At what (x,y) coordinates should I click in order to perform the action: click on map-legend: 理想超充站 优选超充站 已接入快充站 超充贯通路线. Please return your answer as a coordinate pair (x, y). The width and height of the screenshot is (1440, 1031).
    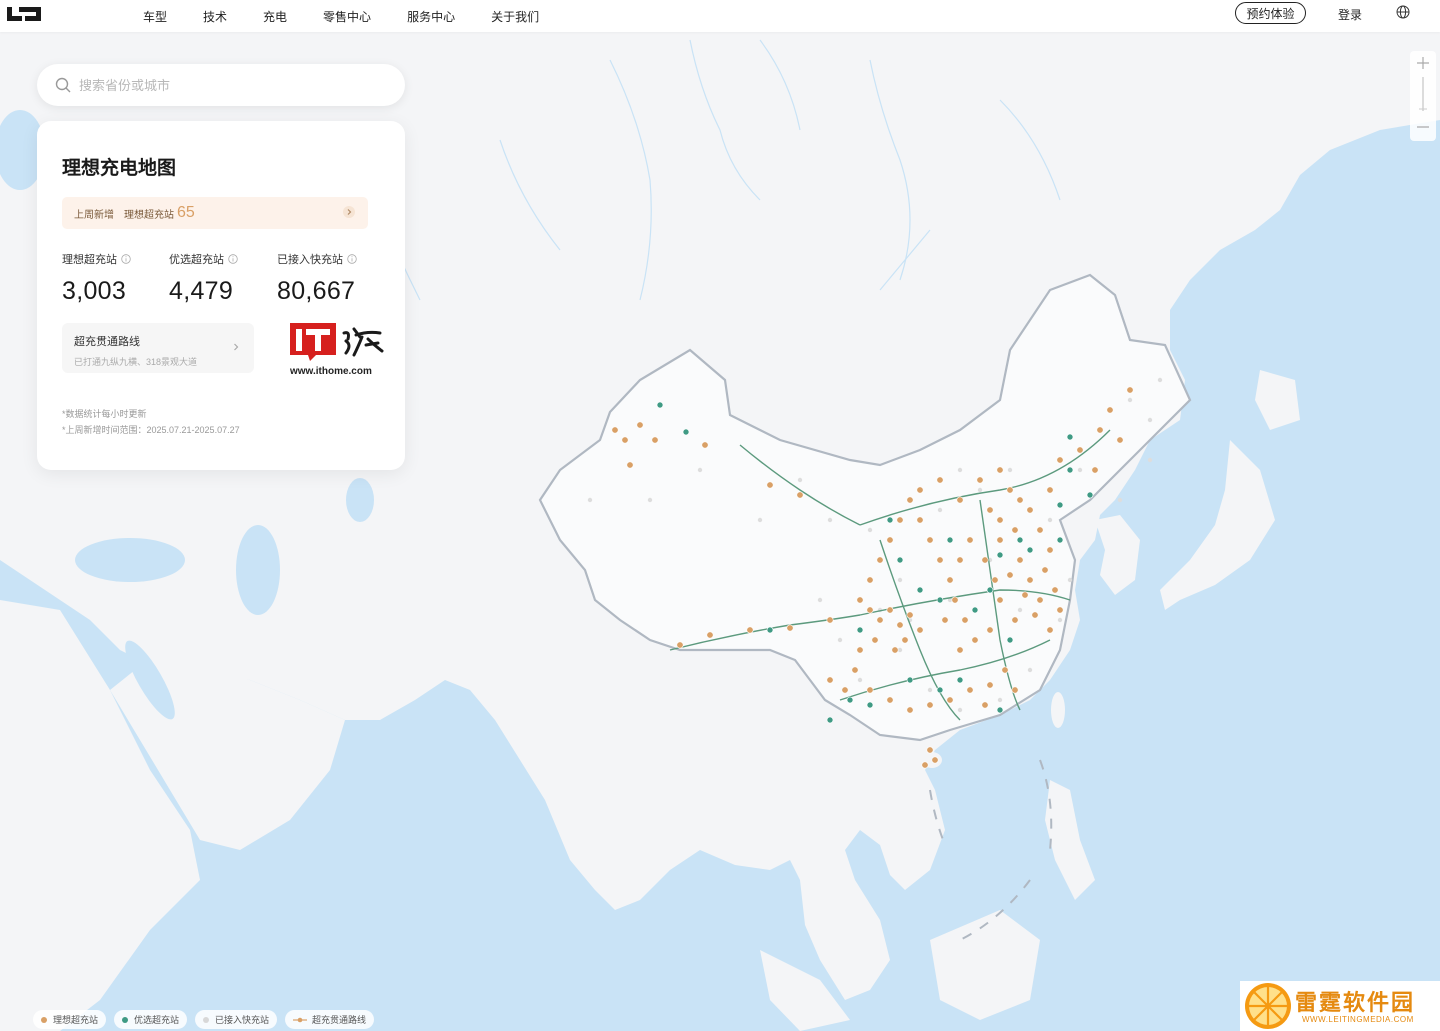
    Looking at the image, I should click on (207, 1019).